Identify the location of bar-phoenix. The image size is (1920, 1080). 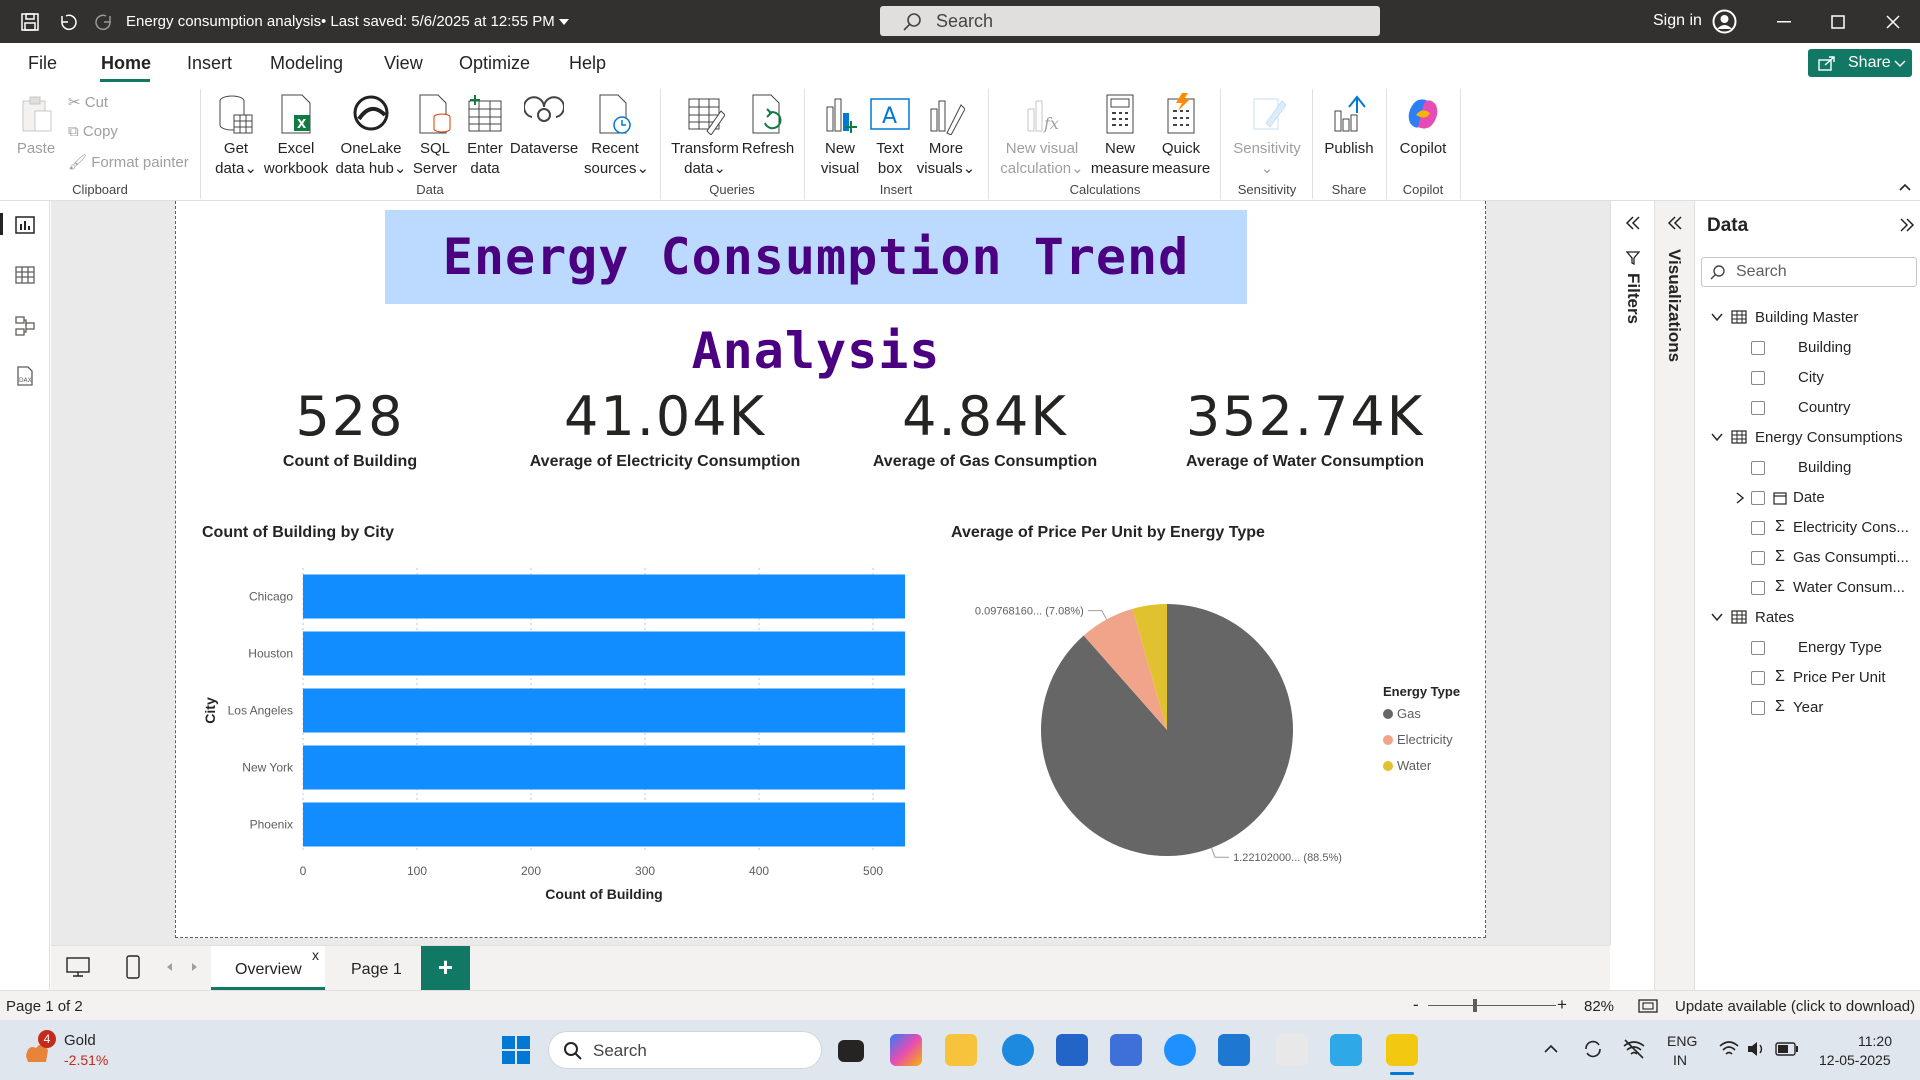
(604, 824).